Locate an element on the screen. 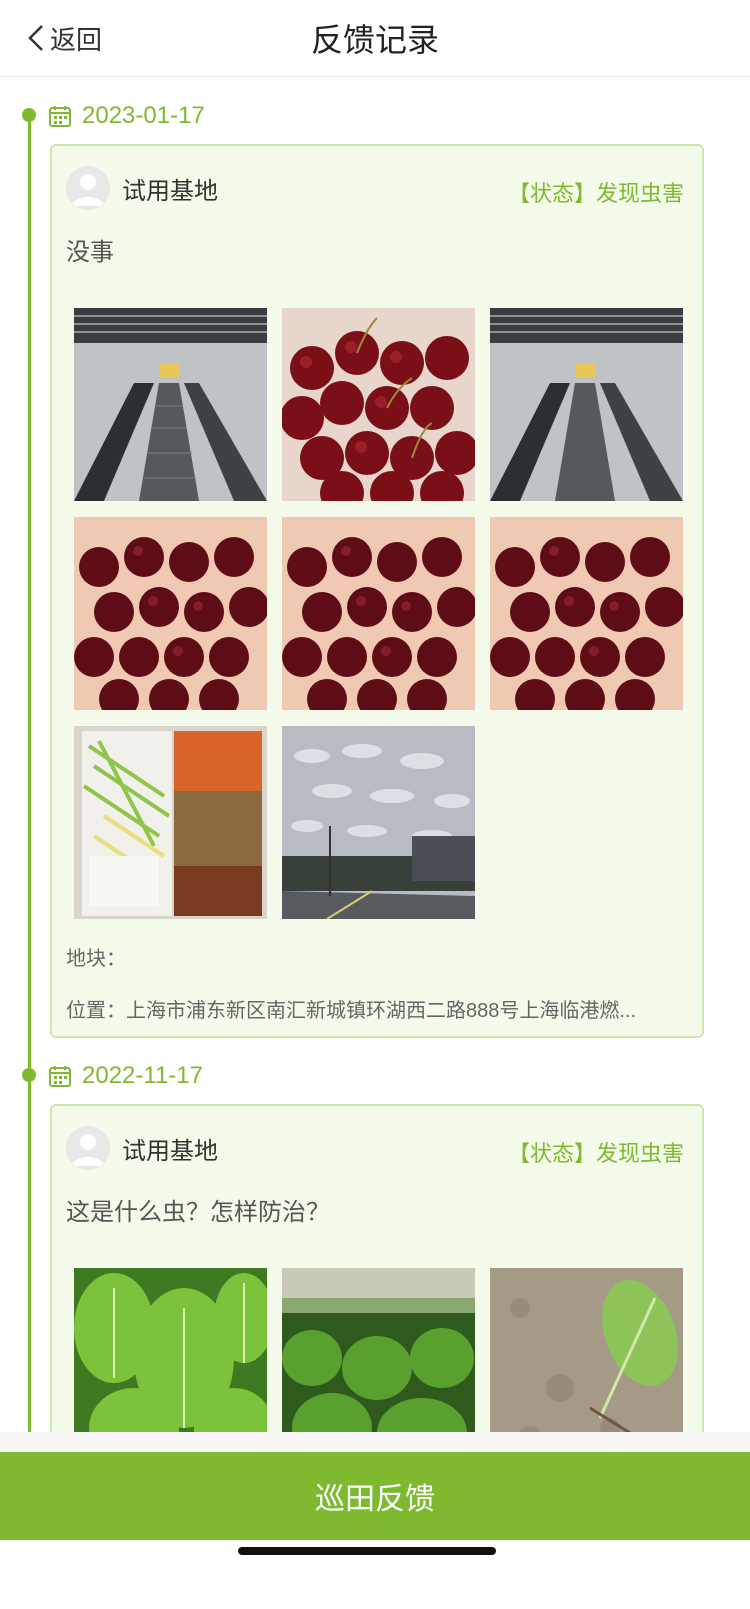 The width and height of the screenshot is (750, 1609). plot-label: 地块： is located at coordinates (96, 959).